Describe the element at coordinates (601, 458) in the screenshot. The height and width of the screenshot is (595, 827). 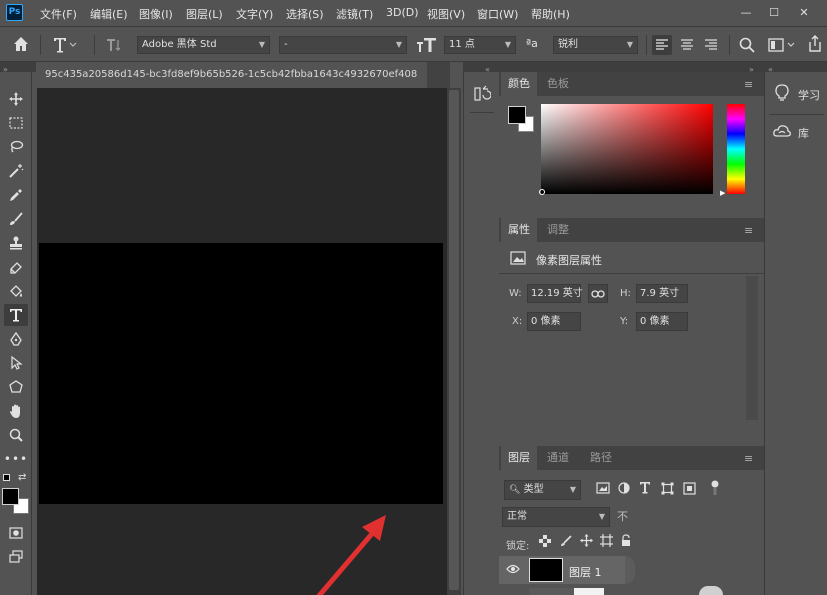
I see `tab-paths: 路径` at that location.